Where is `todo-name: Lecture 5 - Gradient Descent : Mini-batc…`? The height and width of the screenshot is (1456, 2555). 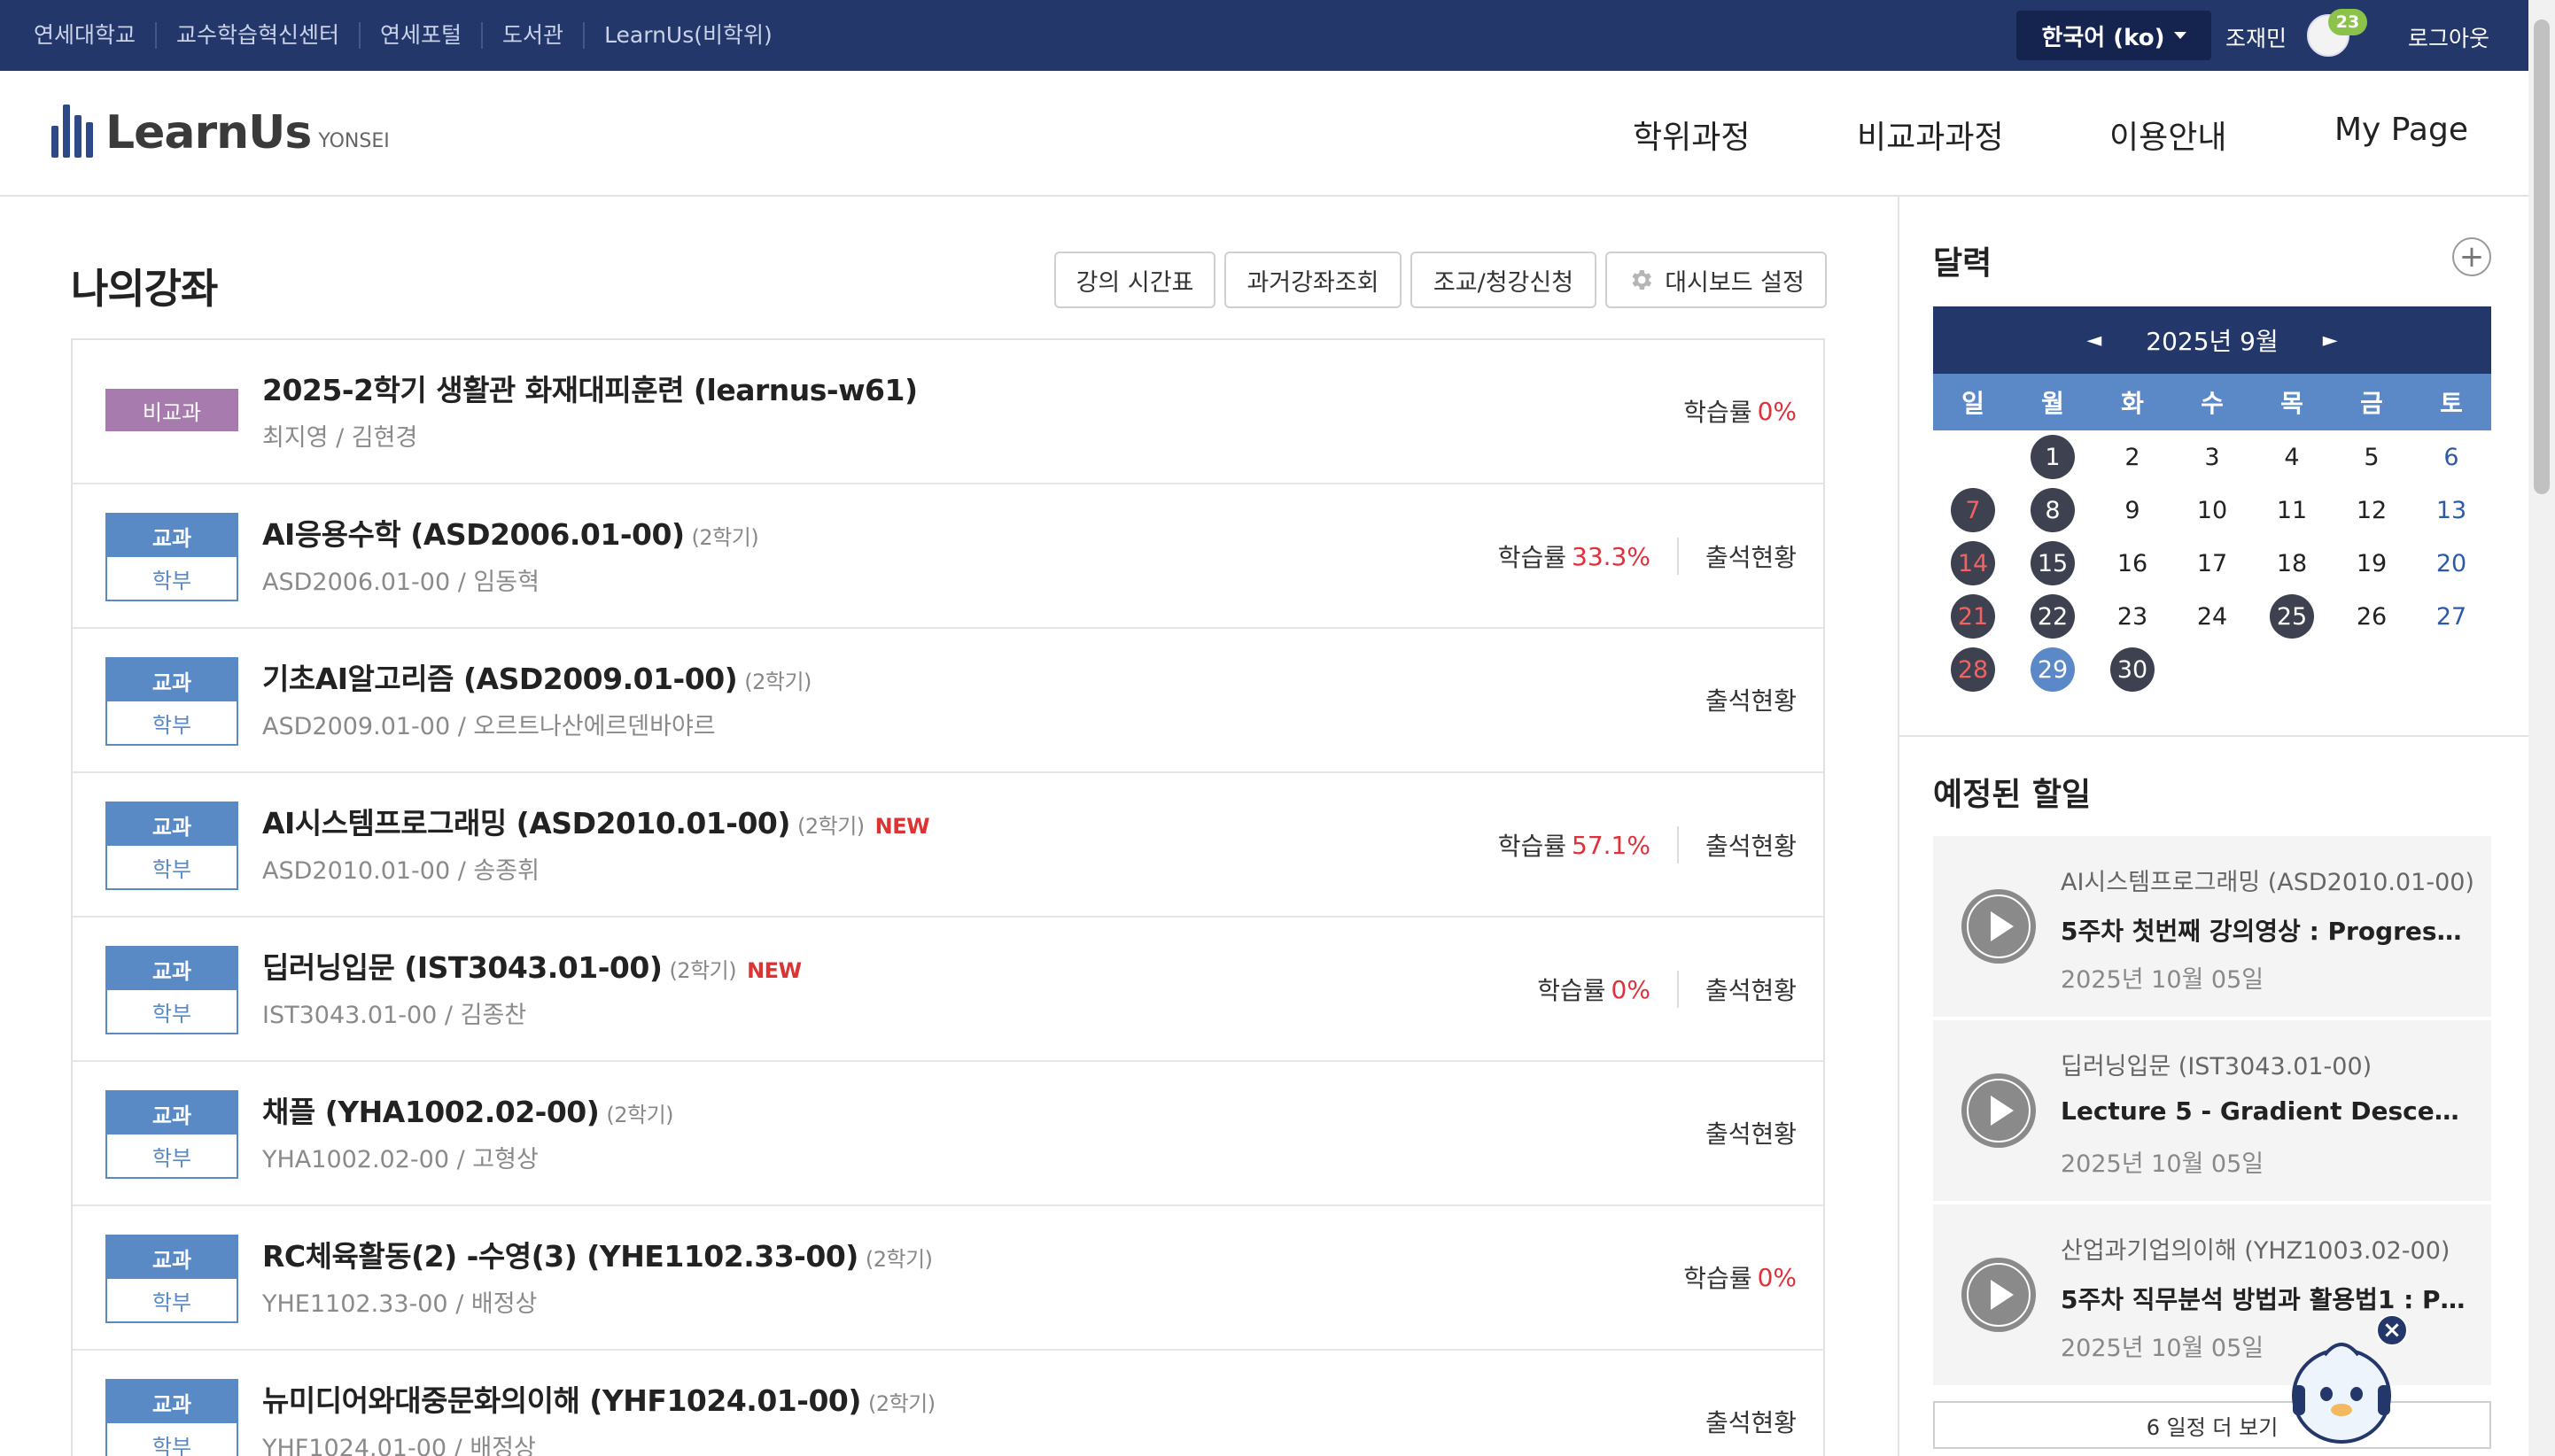
todo-name: Lecture 5 - Gradient Descent : Mini-batc… is located at coordinates (2265, 1111).